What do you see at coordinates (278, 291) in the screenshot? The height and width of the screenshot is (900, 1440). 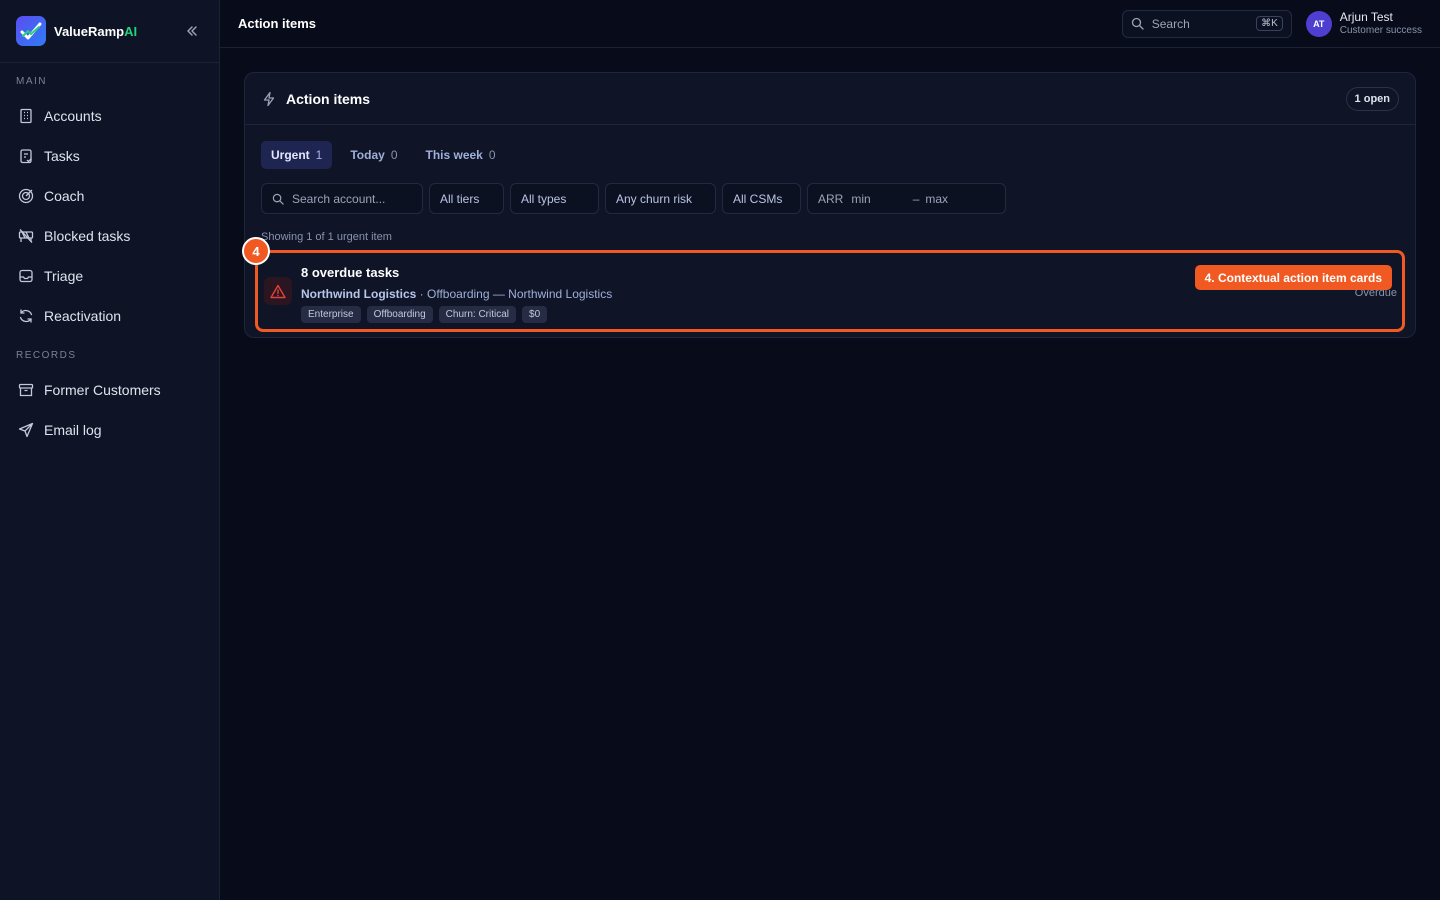 I see `warning-icon` at bounding box center [278, 291].